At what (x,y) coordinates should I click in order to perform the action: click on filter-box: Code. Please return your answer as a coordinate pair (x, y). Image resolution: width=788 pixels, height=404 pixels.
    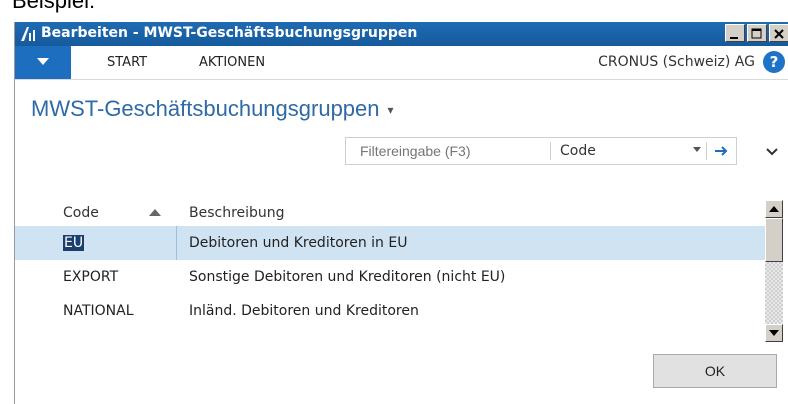
    Looking at the image, I should click on (541, 151).